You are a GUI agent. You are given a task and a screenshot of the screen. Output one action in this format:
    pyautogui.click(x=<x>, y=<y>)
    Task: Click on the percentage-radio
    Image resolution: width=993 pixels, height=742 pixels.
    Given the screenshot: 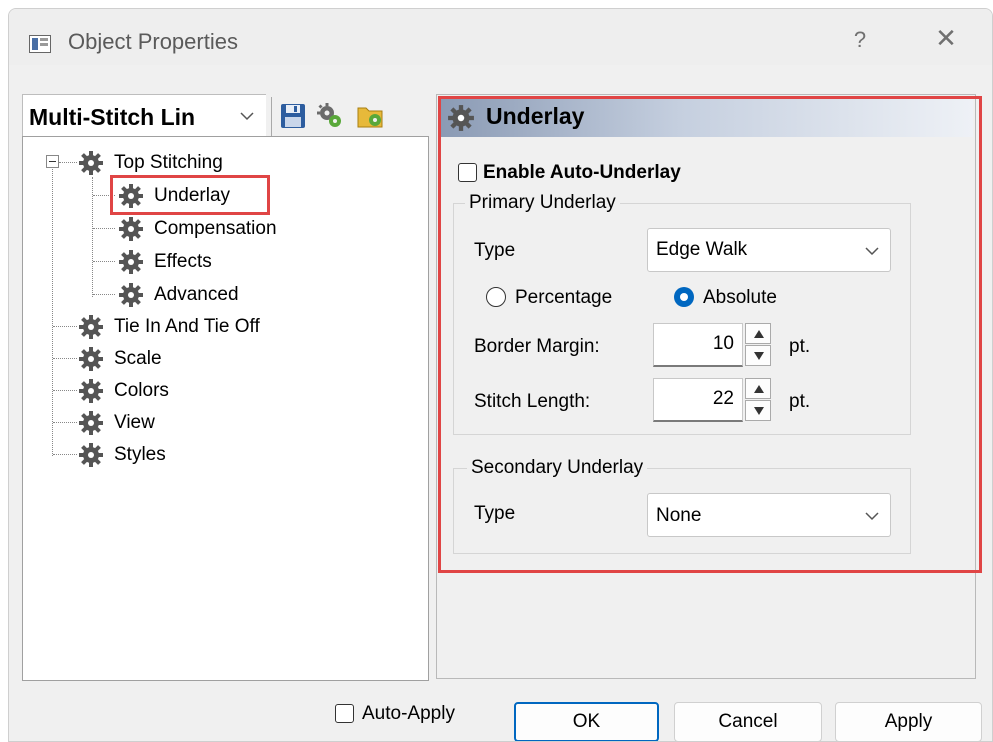 What is the action you would take?
    pyautogui.click(x=496, y=297)
    